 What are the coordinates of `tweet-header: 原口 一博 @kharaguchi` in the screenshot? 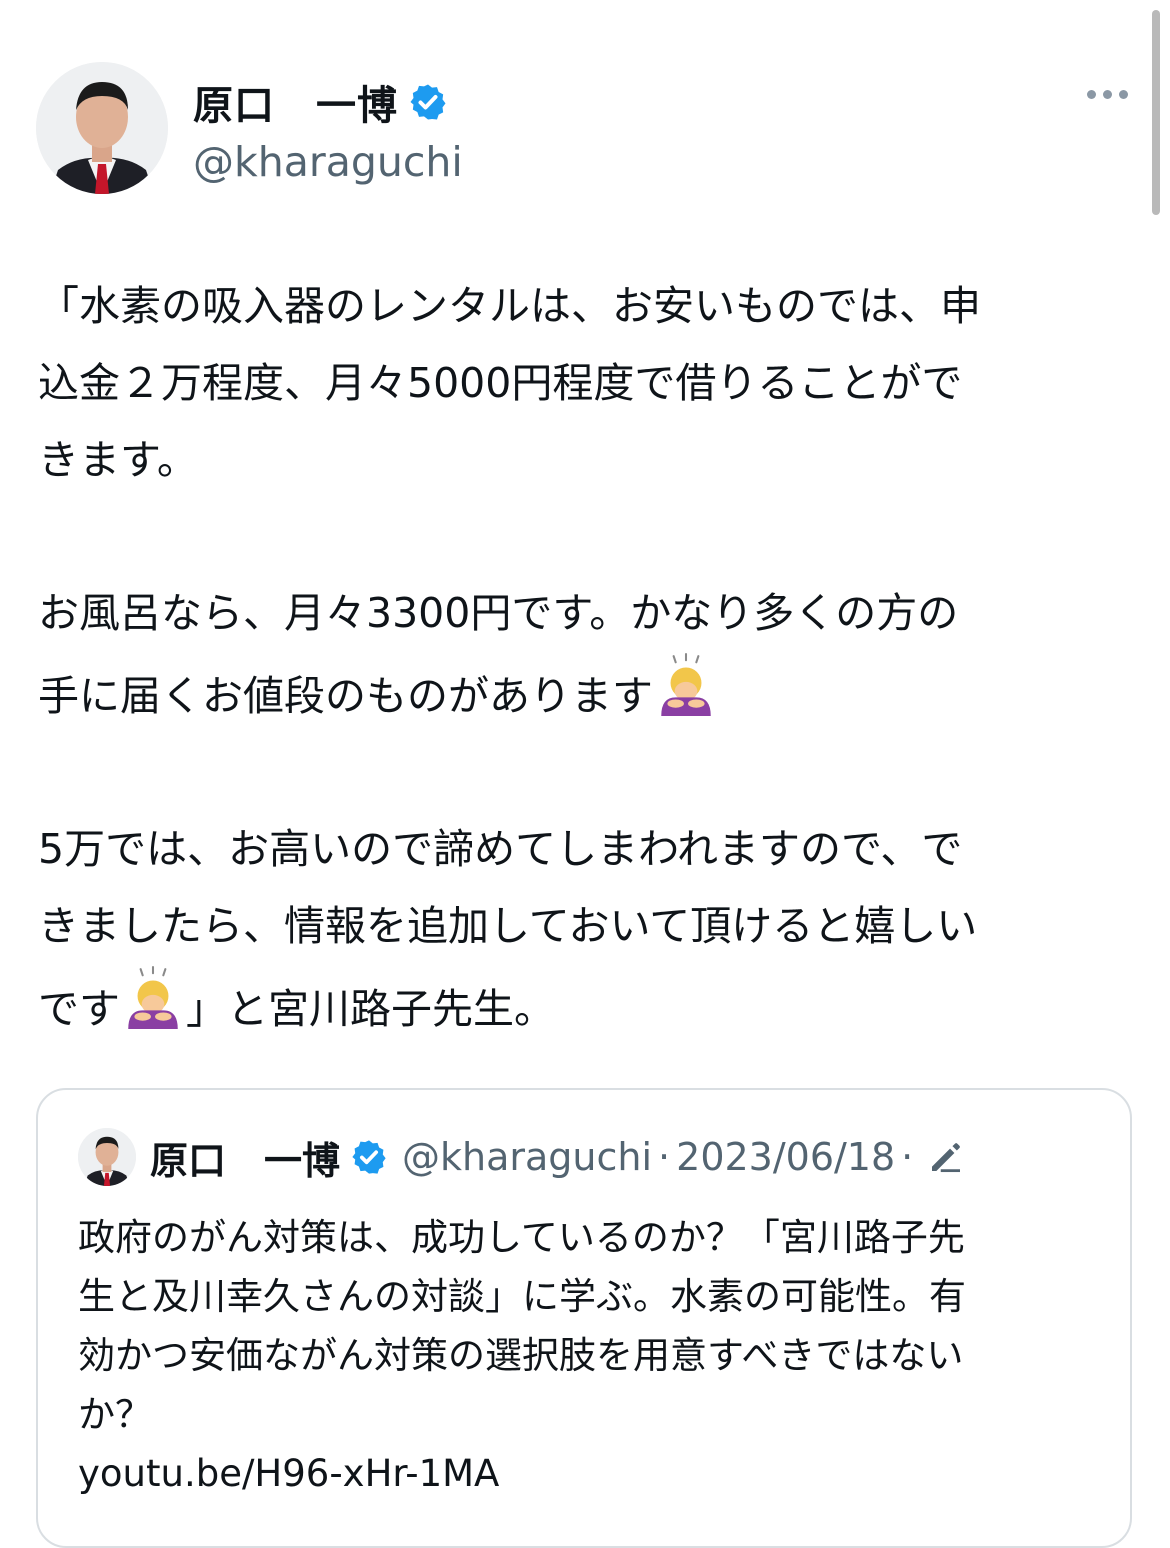 It's located at (585, 129).